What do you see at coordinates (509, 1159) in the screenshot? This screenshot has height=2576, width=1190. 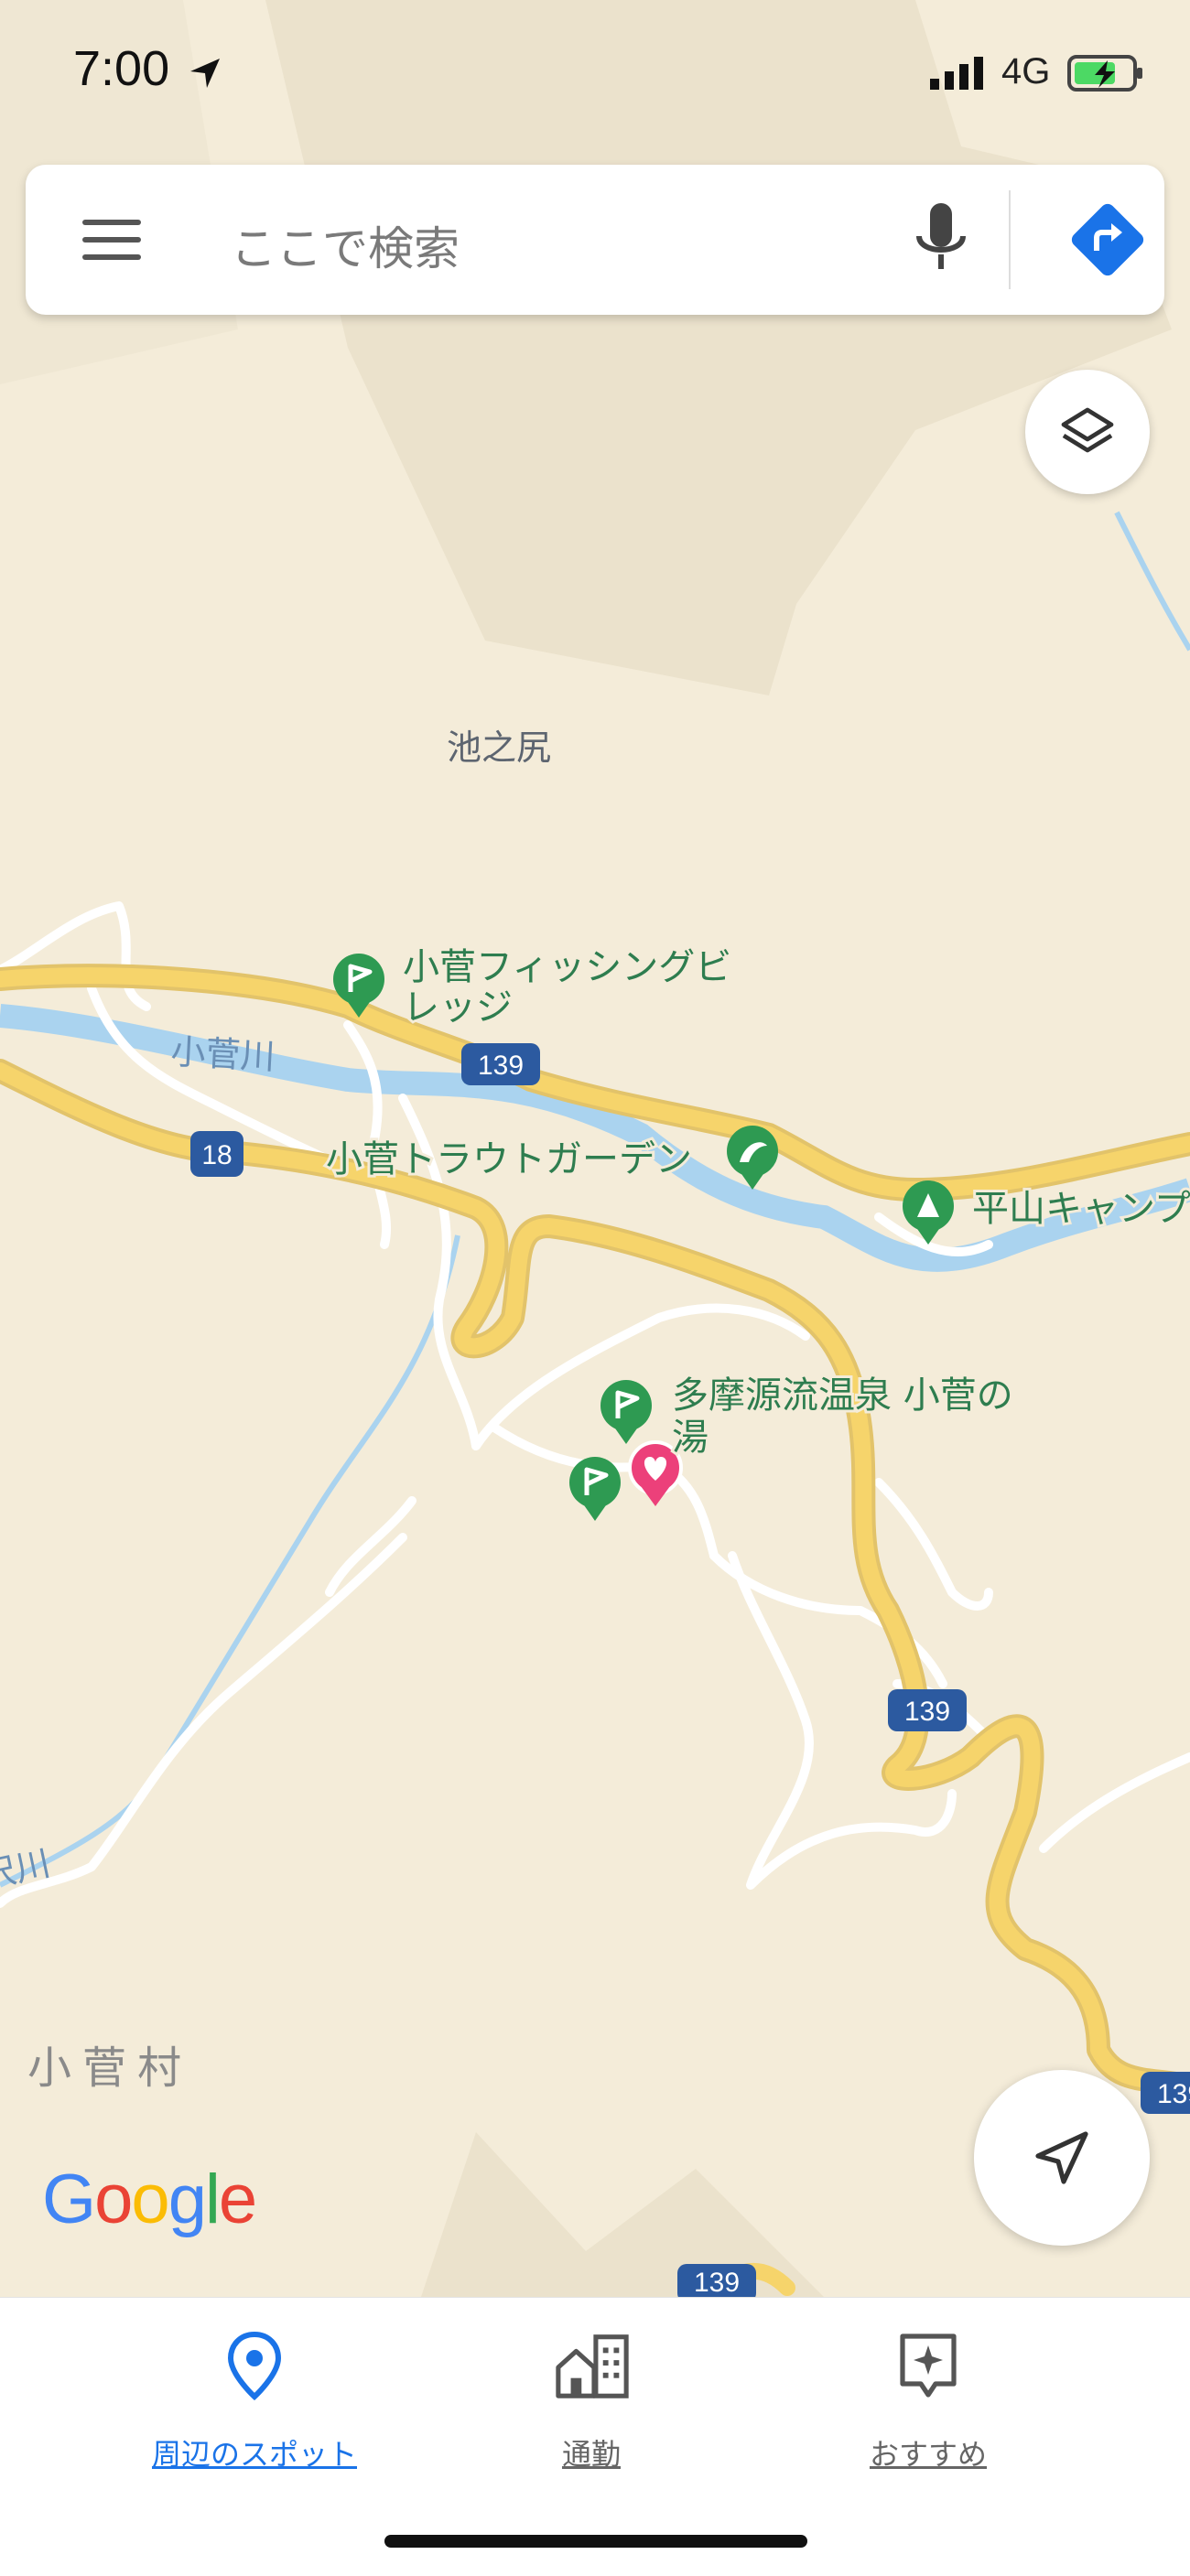 I see `poi-label: 小菅トラウトガーデン` at bounding box center [509, 1159].